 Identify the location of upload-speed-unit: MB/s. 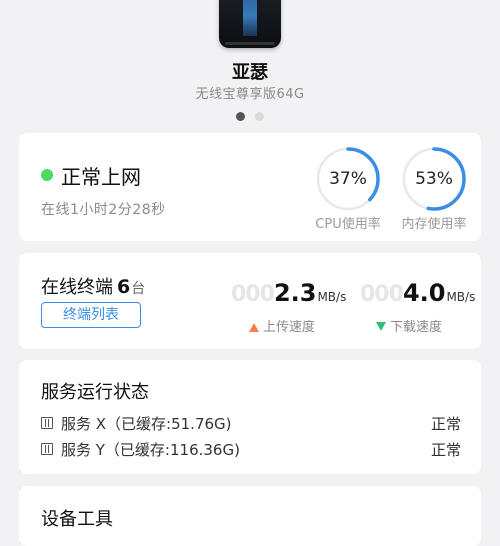
(332, 297).